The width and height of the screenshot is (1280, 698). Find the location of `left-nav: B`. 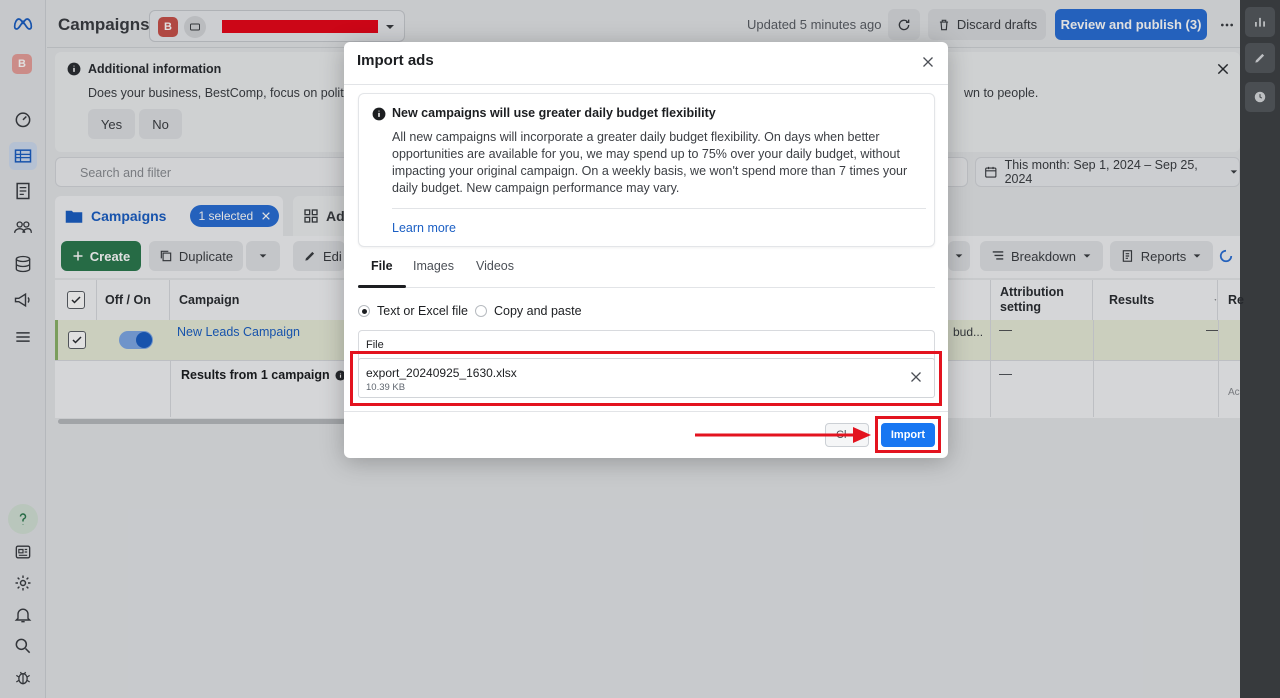

left-nav: B is located at coordinates (23, 349).